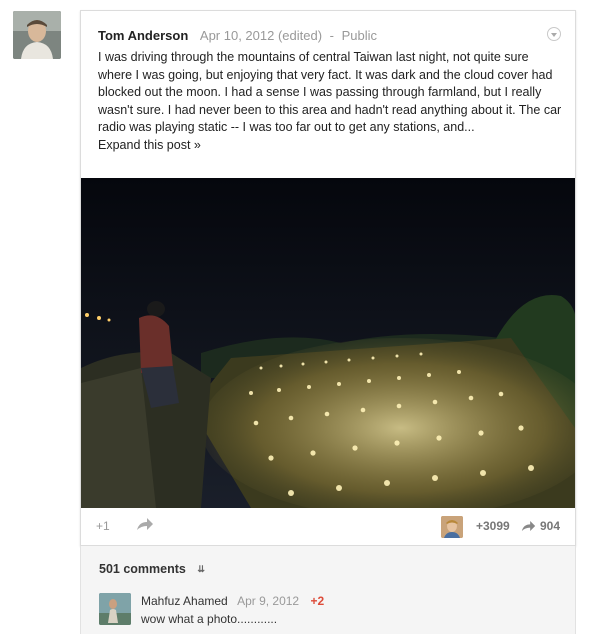 The image size is (599, 634). Describe the element at coordinates (184, 601) in the screenshot. I see `commenter-name: Mahfuz Ahamed` at that location.